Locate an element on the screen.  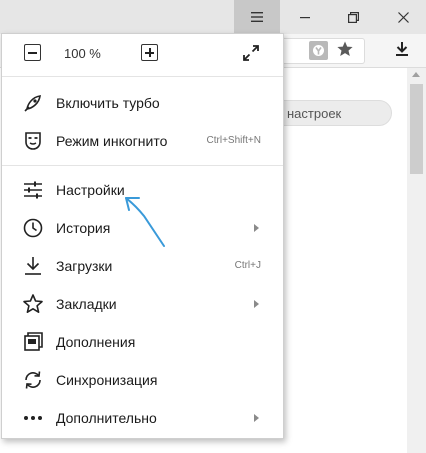
minimize-icon is located at coordinates (305, 18).